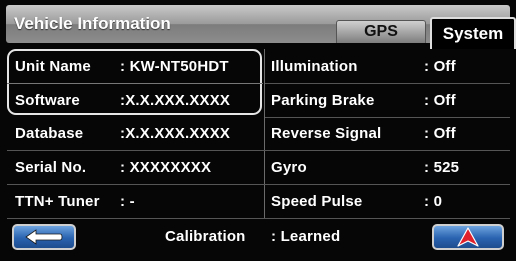 Image resolution: width=516 pixels, height=261 pixels. Describe the element at coordinates (473, 33) in the screenshot. I see `tab-system: System` at that location.